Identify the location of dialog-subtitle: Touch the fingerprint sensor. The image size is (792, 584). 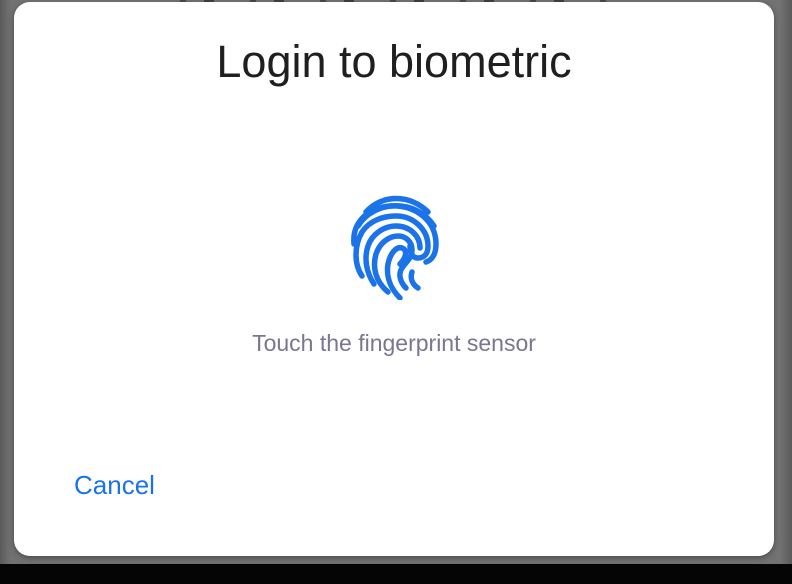
(394, 343).